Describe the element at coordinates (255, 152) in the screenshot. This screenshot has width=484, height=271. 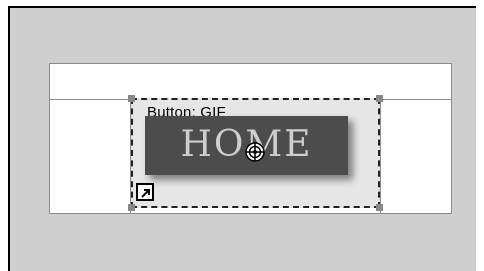
I see `crosshair-globe-icon` at that location.